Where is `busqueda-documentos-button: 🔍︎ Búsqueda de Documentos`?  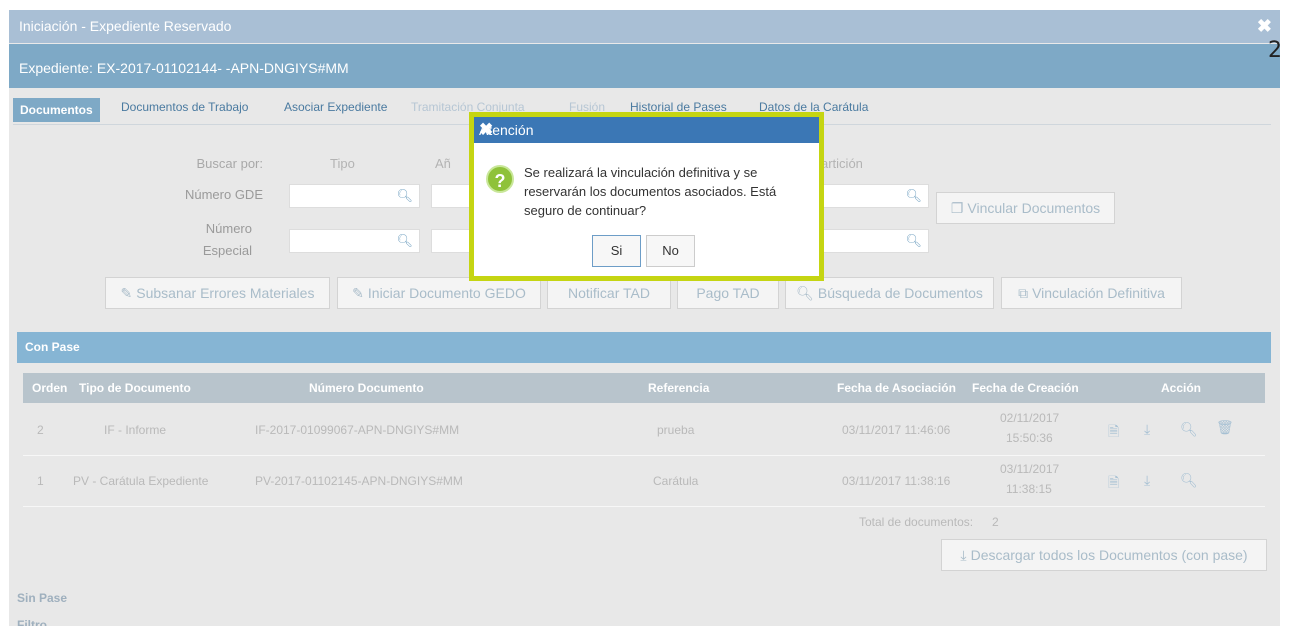
busqueda-documentos-button: 🔍︎ Búsqueda de Documentos is located at coordinates (889, 293).